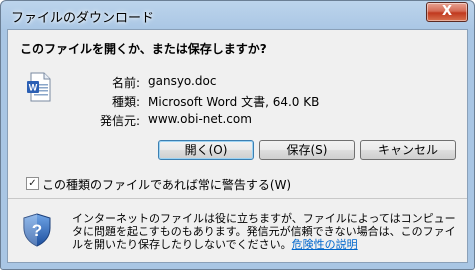  Describe the element at coordinates (125, 102) in the screenshot. I see `type-label: 種類:` at that location.